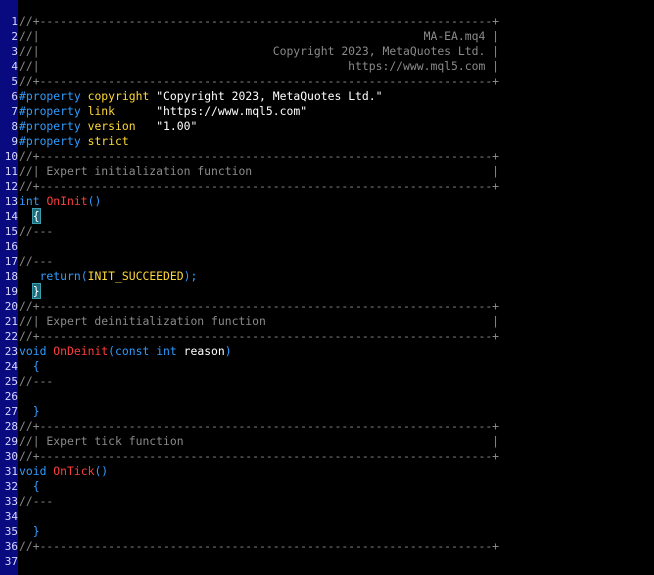  Describe the element at coordinates (60, 276) in the screenshot. I see `code-token: return` at that location.